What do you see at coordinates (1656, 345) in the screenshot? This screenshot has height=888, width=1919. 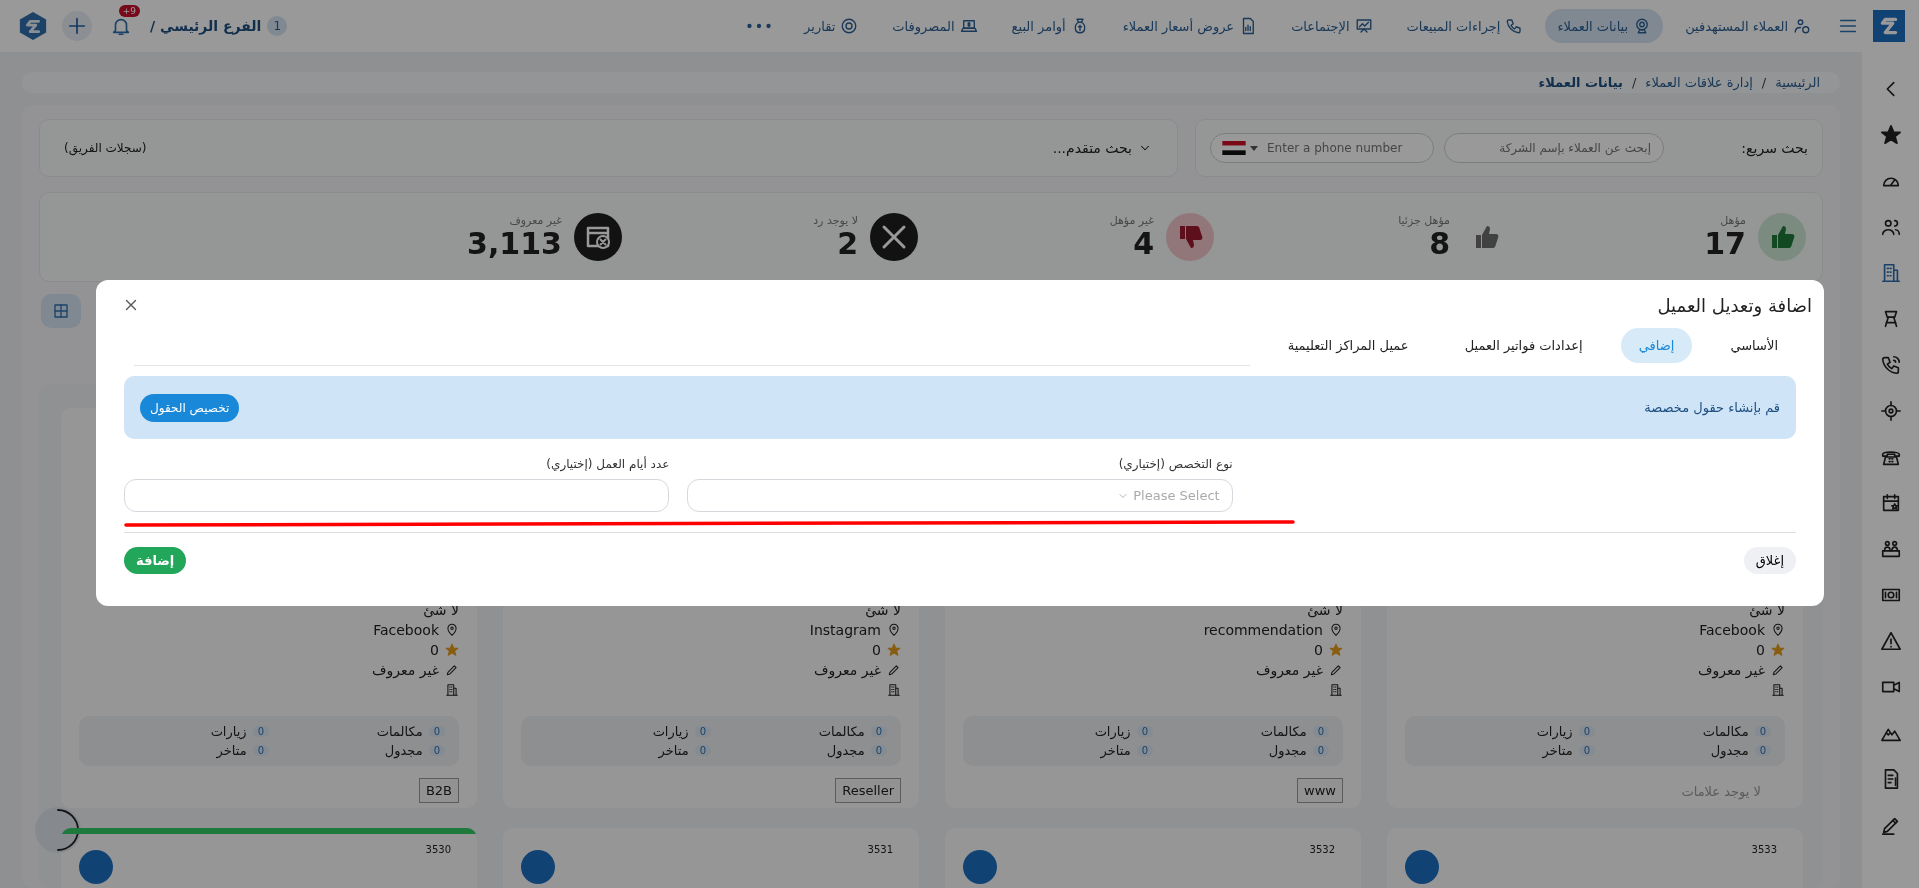 I see `dialog-tab: إضافي` at bounding box center [1656, 345].